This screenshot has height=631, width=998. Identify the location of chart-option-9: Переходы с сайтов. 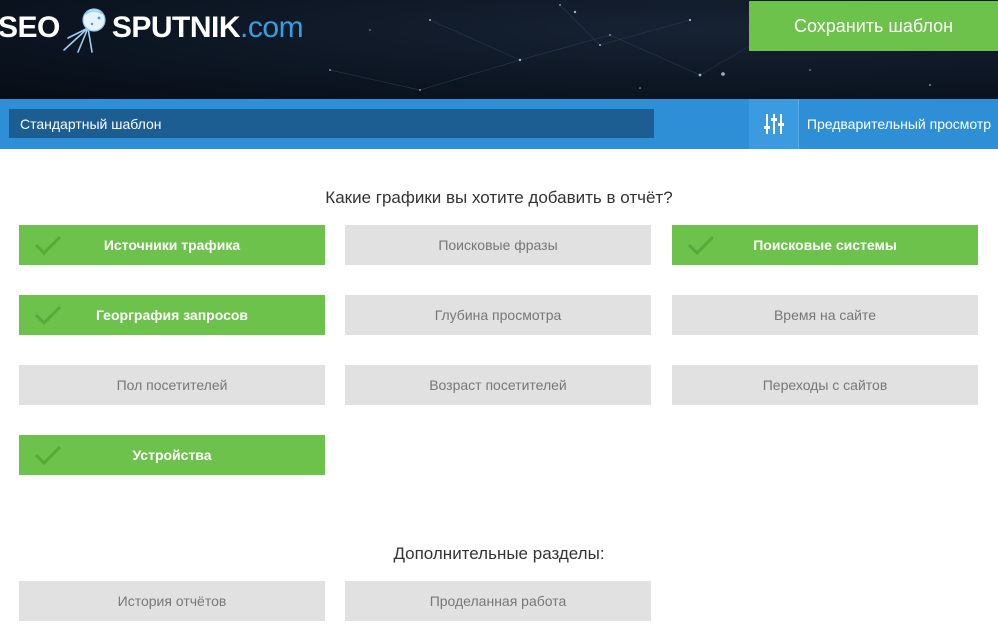
(825, 385).